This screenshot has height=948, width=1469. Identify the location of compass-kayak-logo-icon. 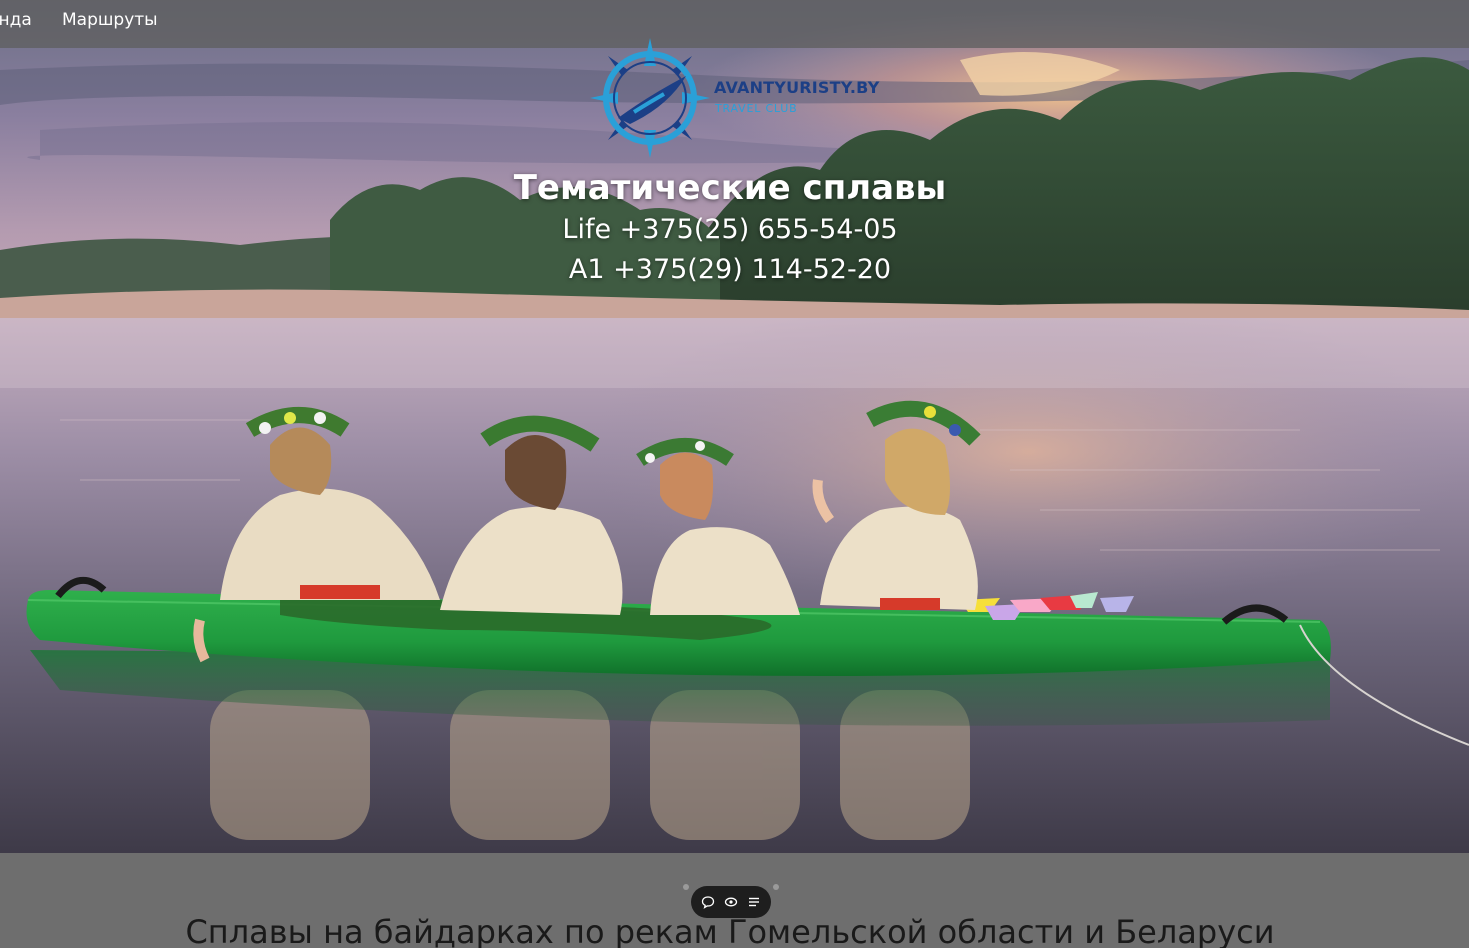
(650, 98).